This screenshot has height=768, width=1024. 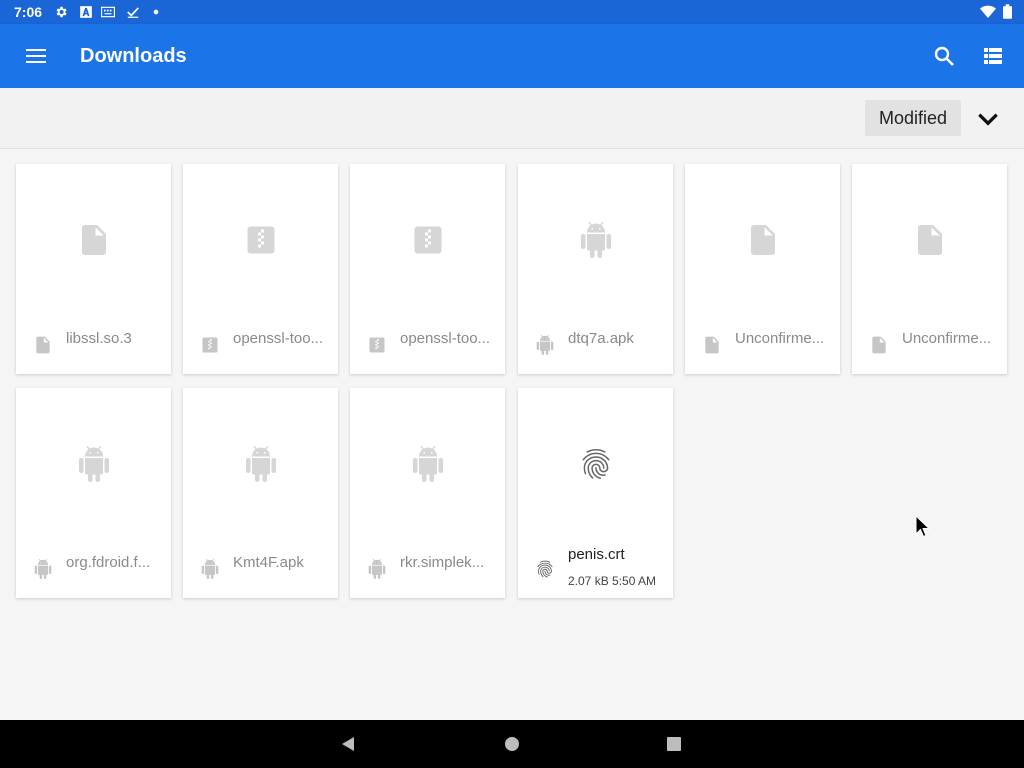 What do you see at coordinates (596, 554) in the screenshot?
I see `file-name: penis.crt` at bounding box center [596, 554].